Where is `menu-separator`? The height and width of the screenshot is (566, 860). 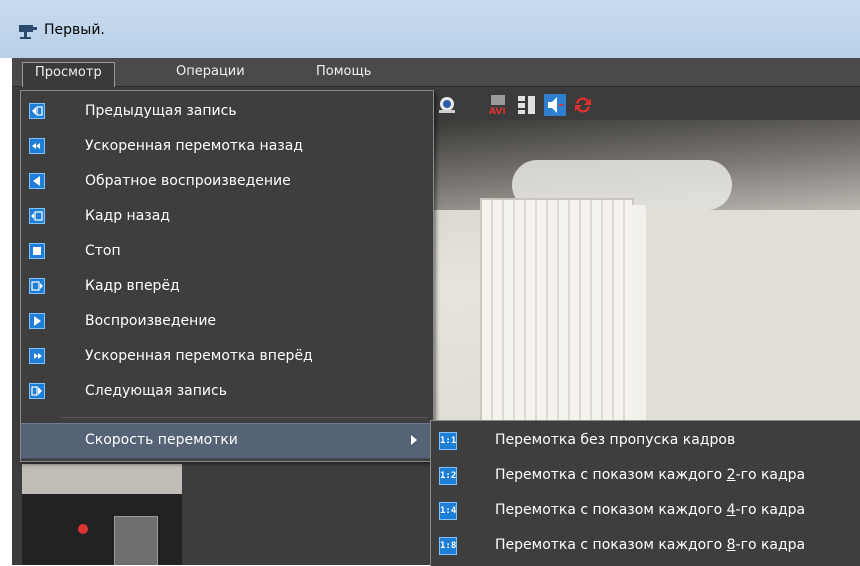 menu-separator is located at coordinates (244, 417).